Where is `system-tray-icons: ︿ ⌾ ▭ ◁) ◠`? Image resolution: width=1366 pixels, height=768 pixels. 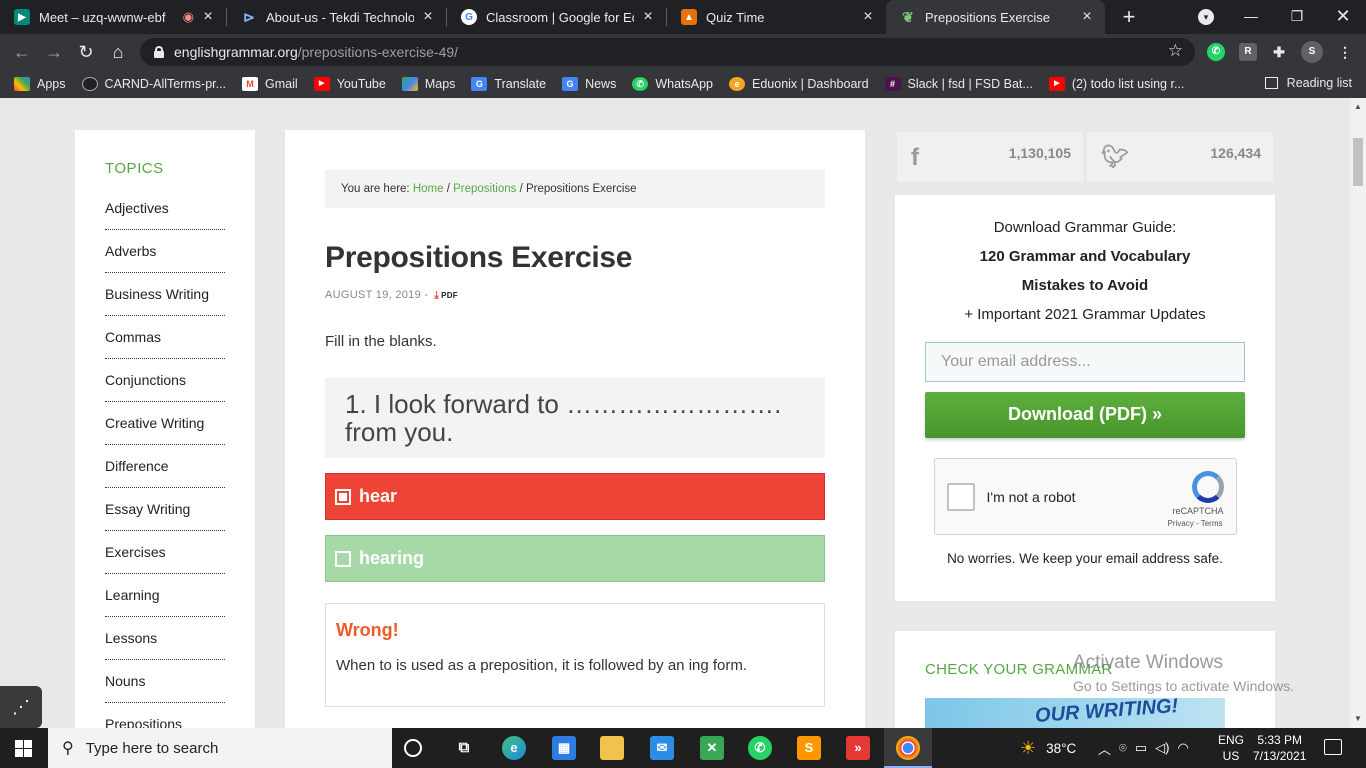 system-tray-icons: ︿ ⌾ ▭ ◁) ◠ is located at coordinates (1143, 748).